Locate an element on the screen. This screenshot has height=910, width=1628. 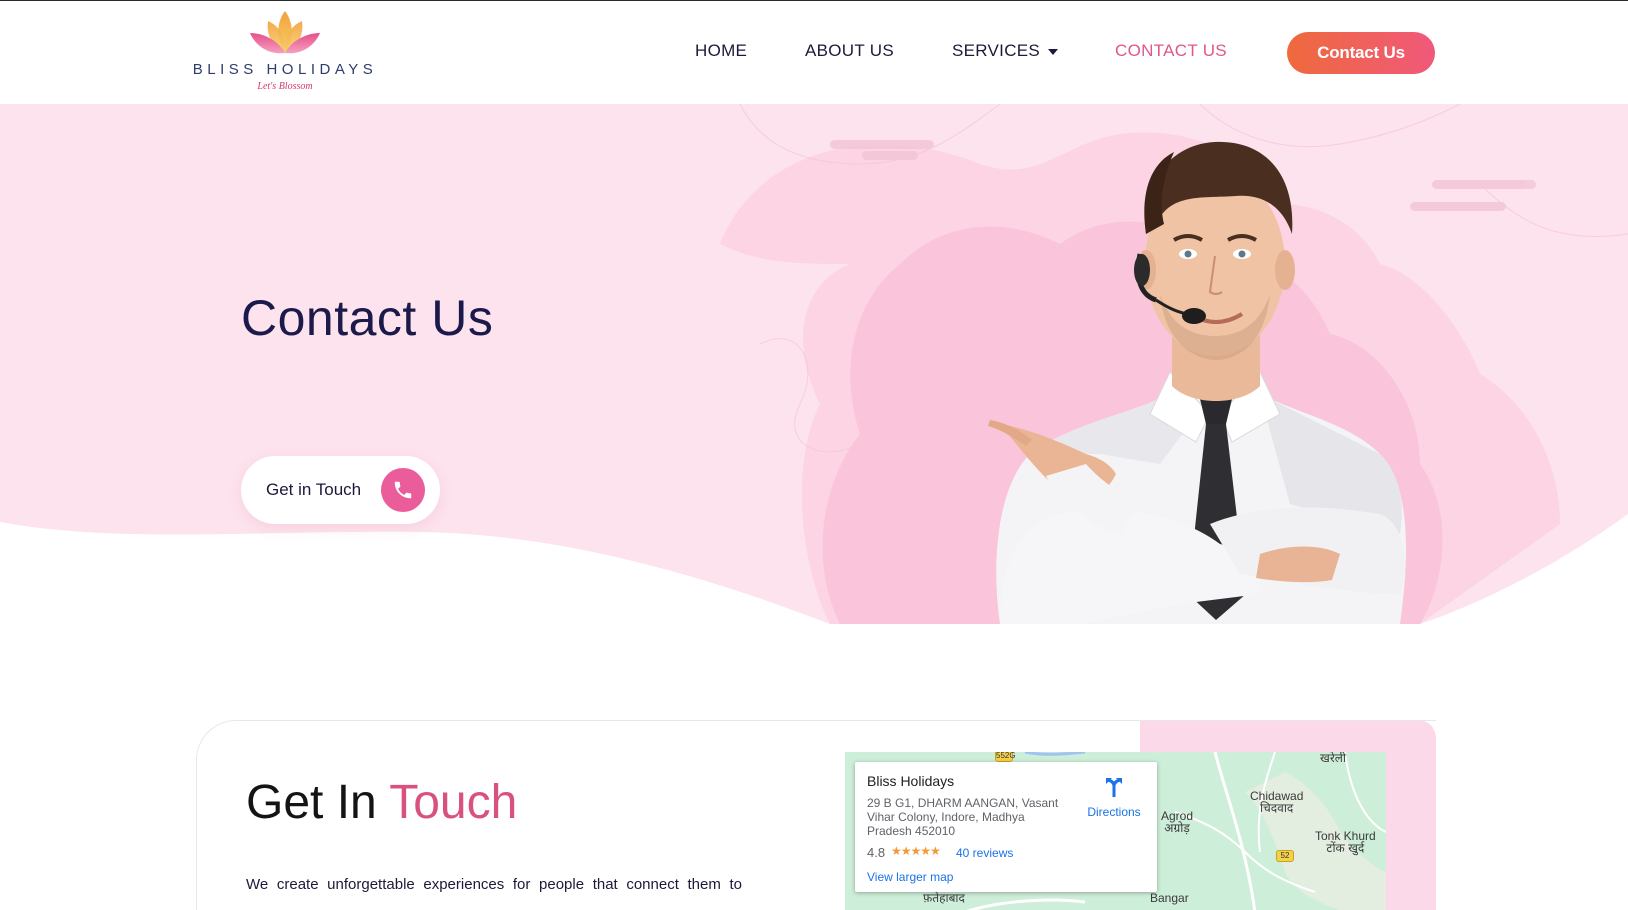
map-place-label: Bangar is located at coordinates (1169, 898).